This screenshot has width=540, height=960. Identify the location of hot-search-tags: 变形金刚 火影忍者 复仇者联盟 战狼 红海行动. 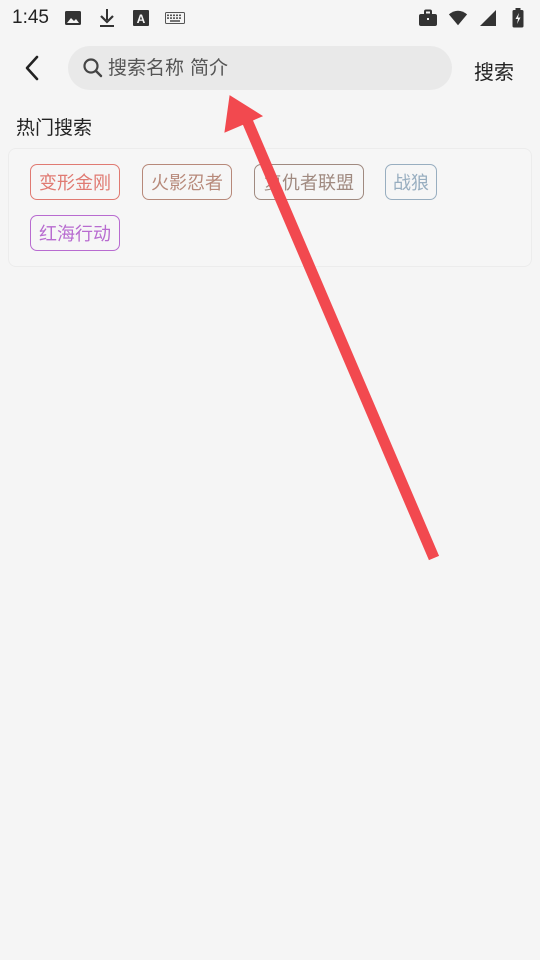
(270, 207).